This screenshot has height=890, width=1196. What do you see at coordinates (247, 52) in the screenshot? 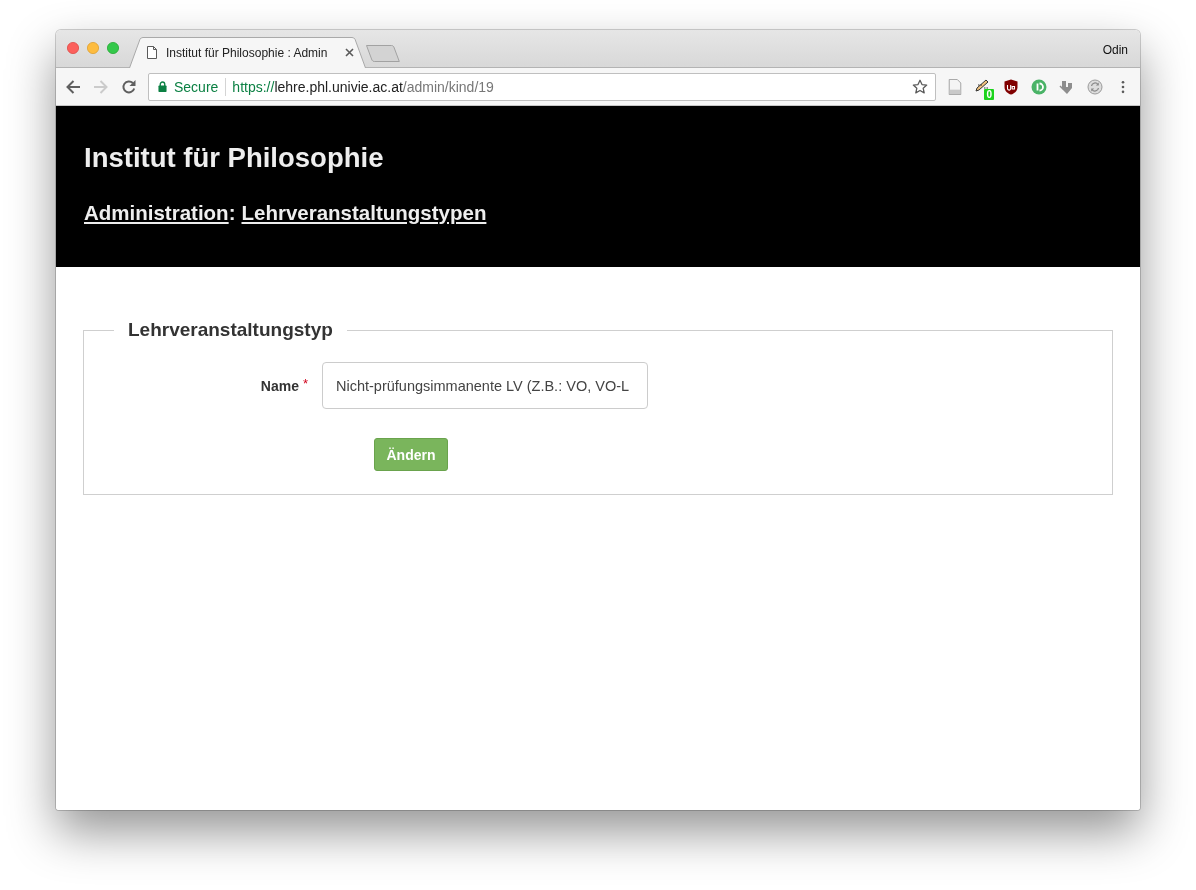
I see `browser-tab: Institut für Philosophie : Admin` at bounding box center [247, 52].